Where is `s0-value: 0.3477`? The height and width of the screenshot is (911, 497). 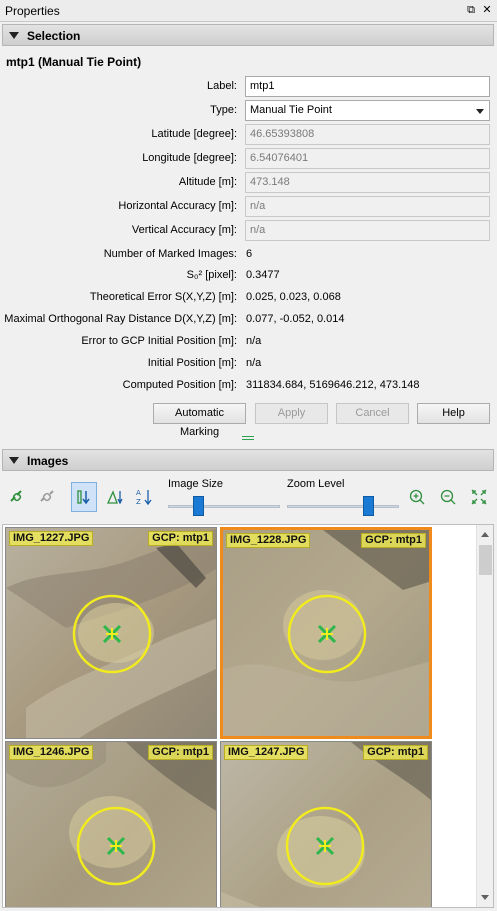 s0-value: 0.3477 is located at coordinates (263, 275).